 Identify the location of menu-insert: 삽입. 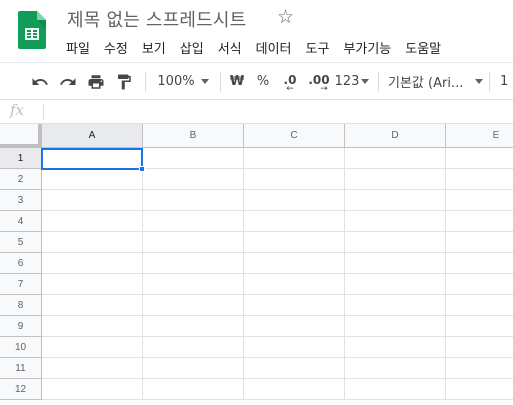
(192, 47).